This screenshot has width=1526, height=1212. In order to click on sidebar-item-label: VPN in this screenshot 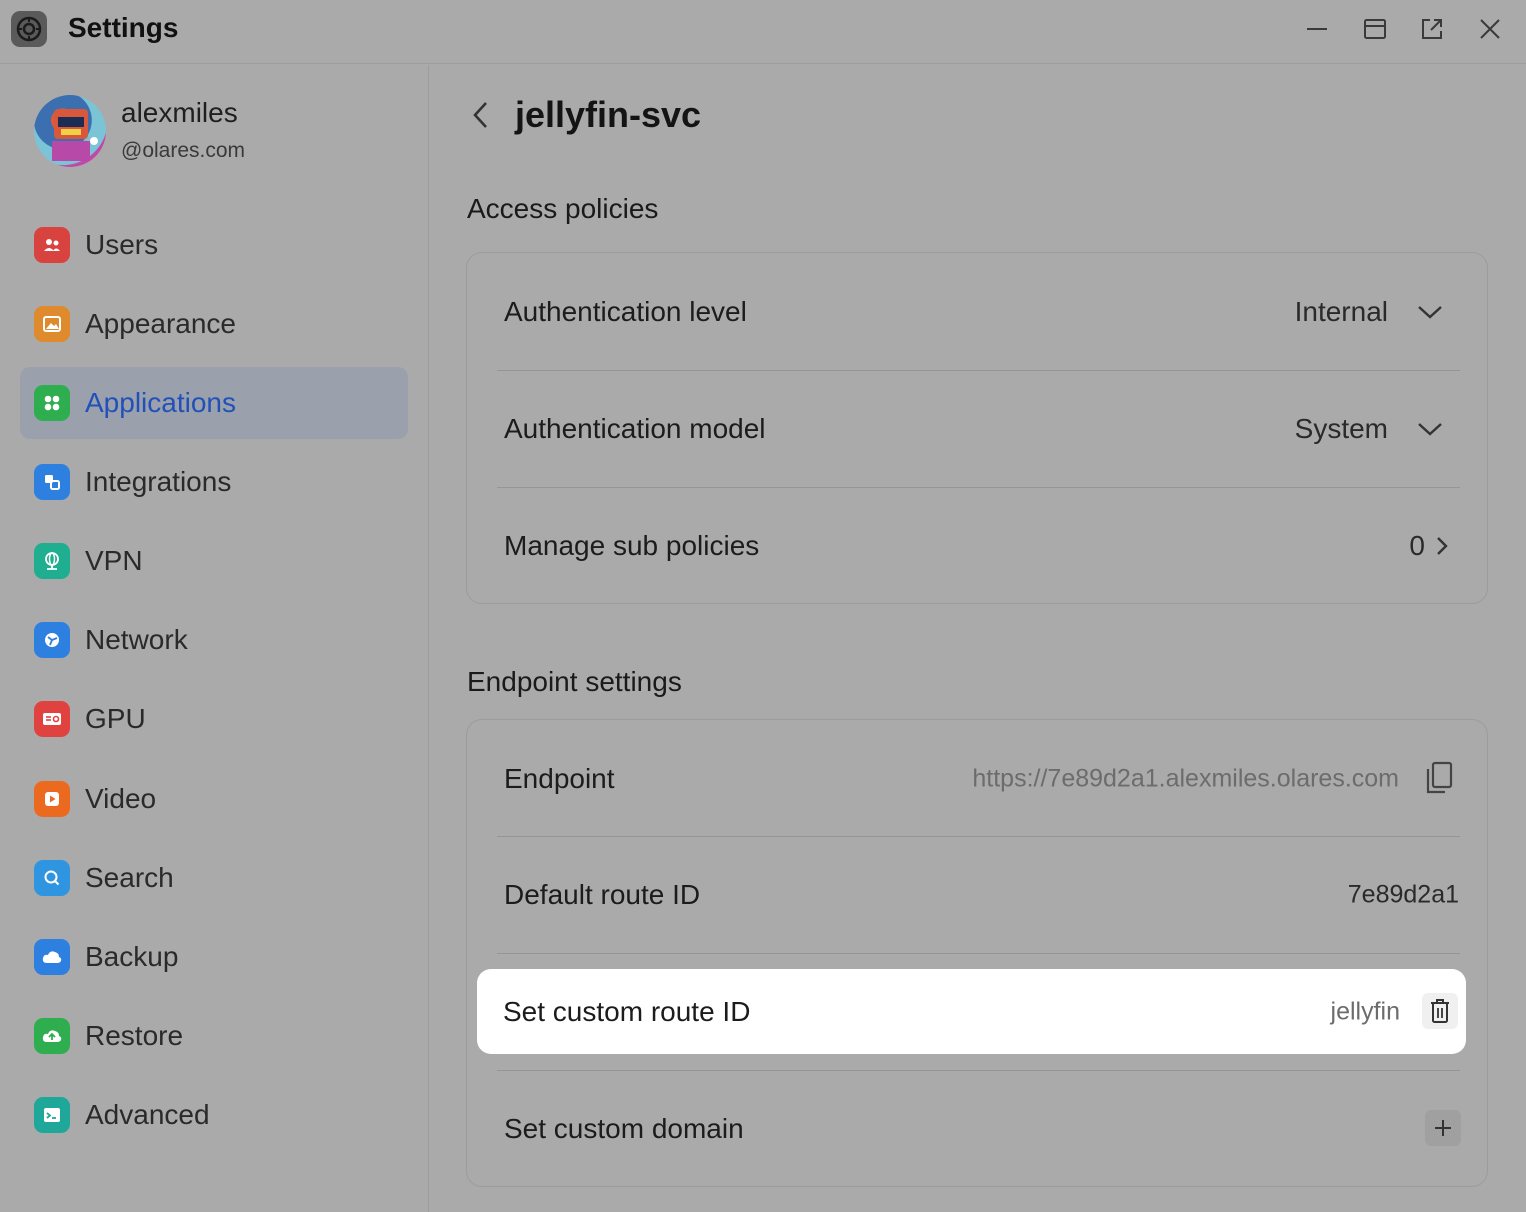, I will do `click(114, 560)`.